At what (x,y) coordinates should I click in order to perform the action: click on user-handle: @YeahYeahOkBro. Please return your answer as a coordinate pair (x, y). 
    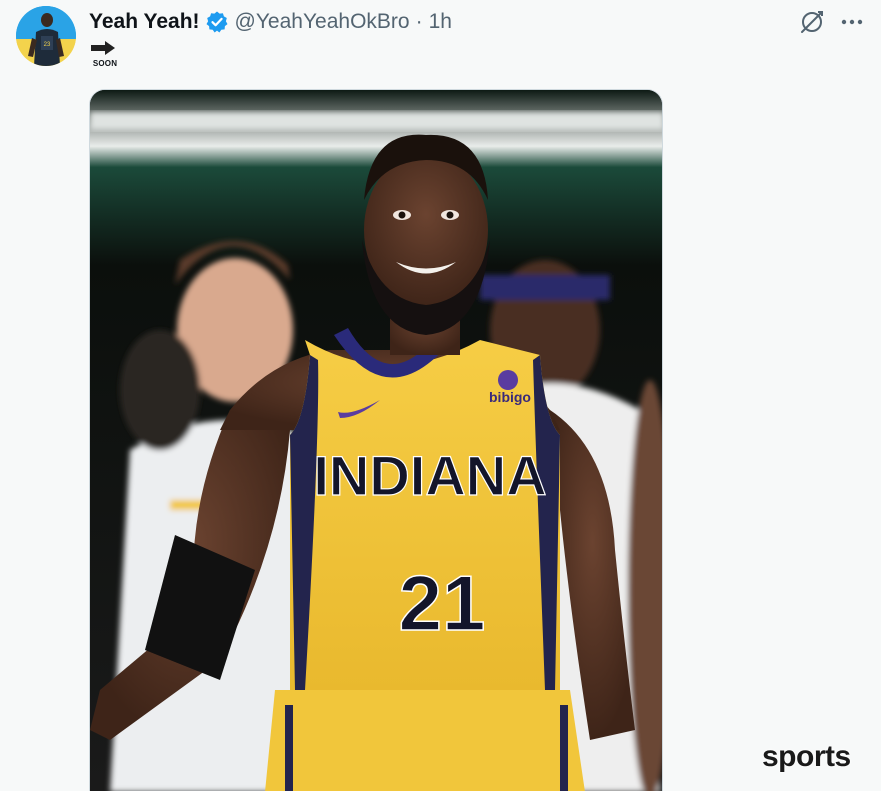
    Looking at the image, I should click on (322, 22).